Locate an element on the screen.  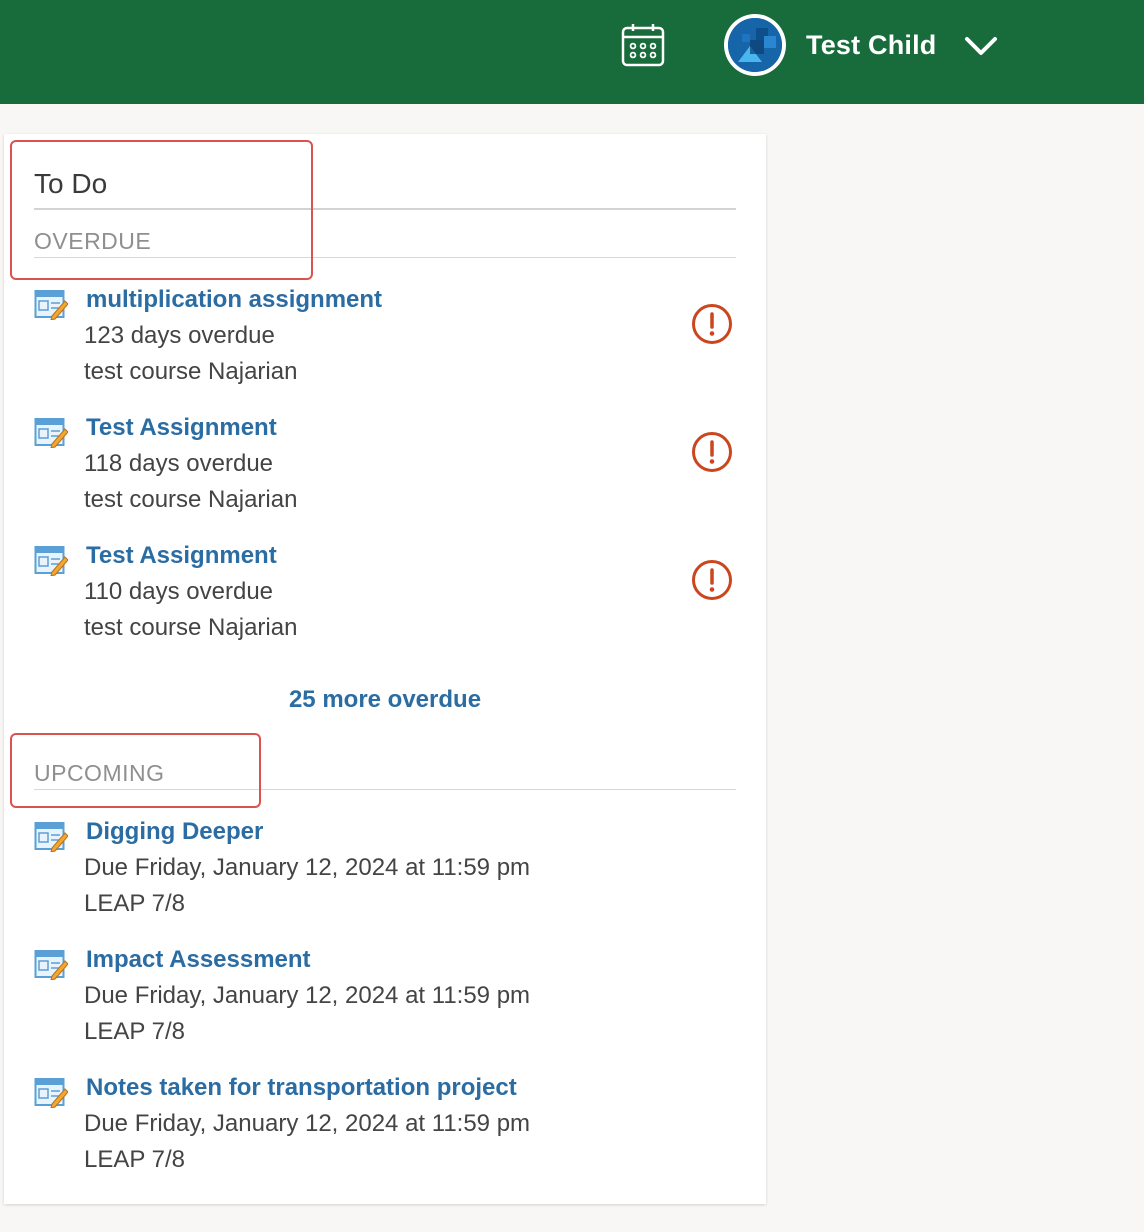
upcoming-label: UPCOMING is located at coordinates (99, 773).